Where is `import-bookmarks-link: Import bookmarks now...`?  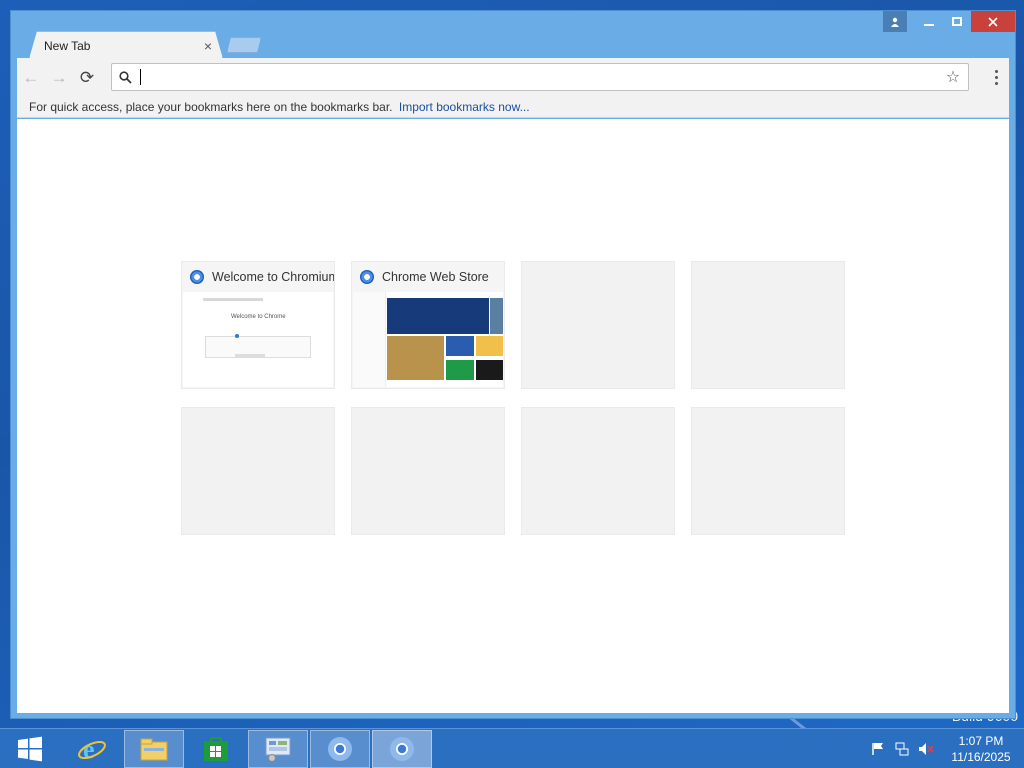
import-bookmarks-link: Import bookmarks now... is located at coordinates (464, 107).